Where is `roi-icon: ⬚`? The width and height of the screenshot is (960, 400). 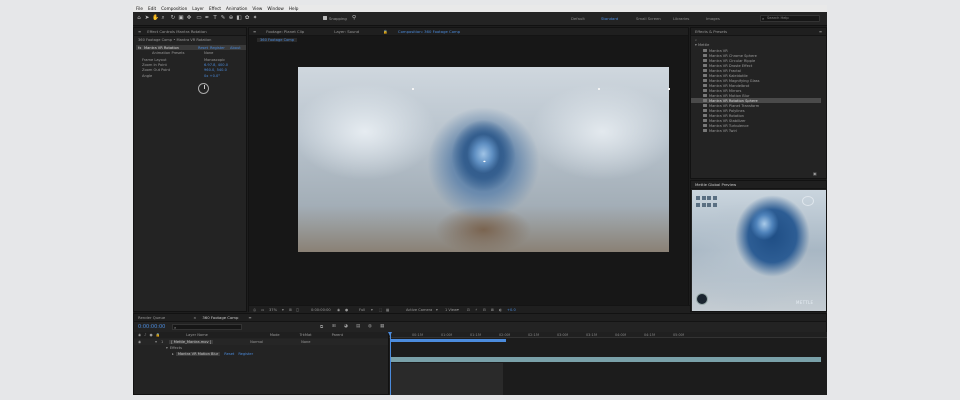
roi-icon: ⬚ is located at coordinates (380, 310).